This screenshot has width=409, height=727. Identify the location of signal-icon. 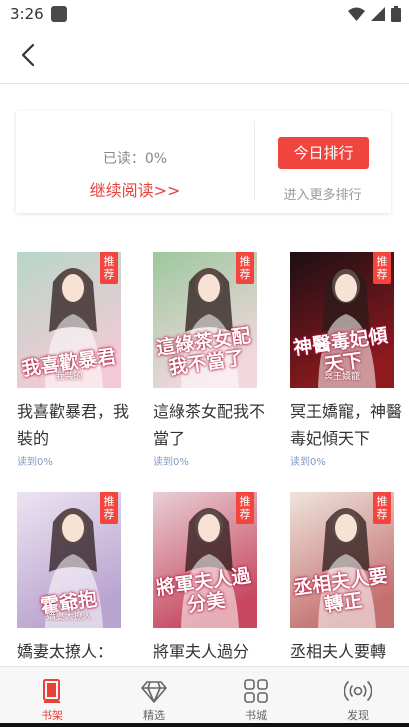
(378, 14).